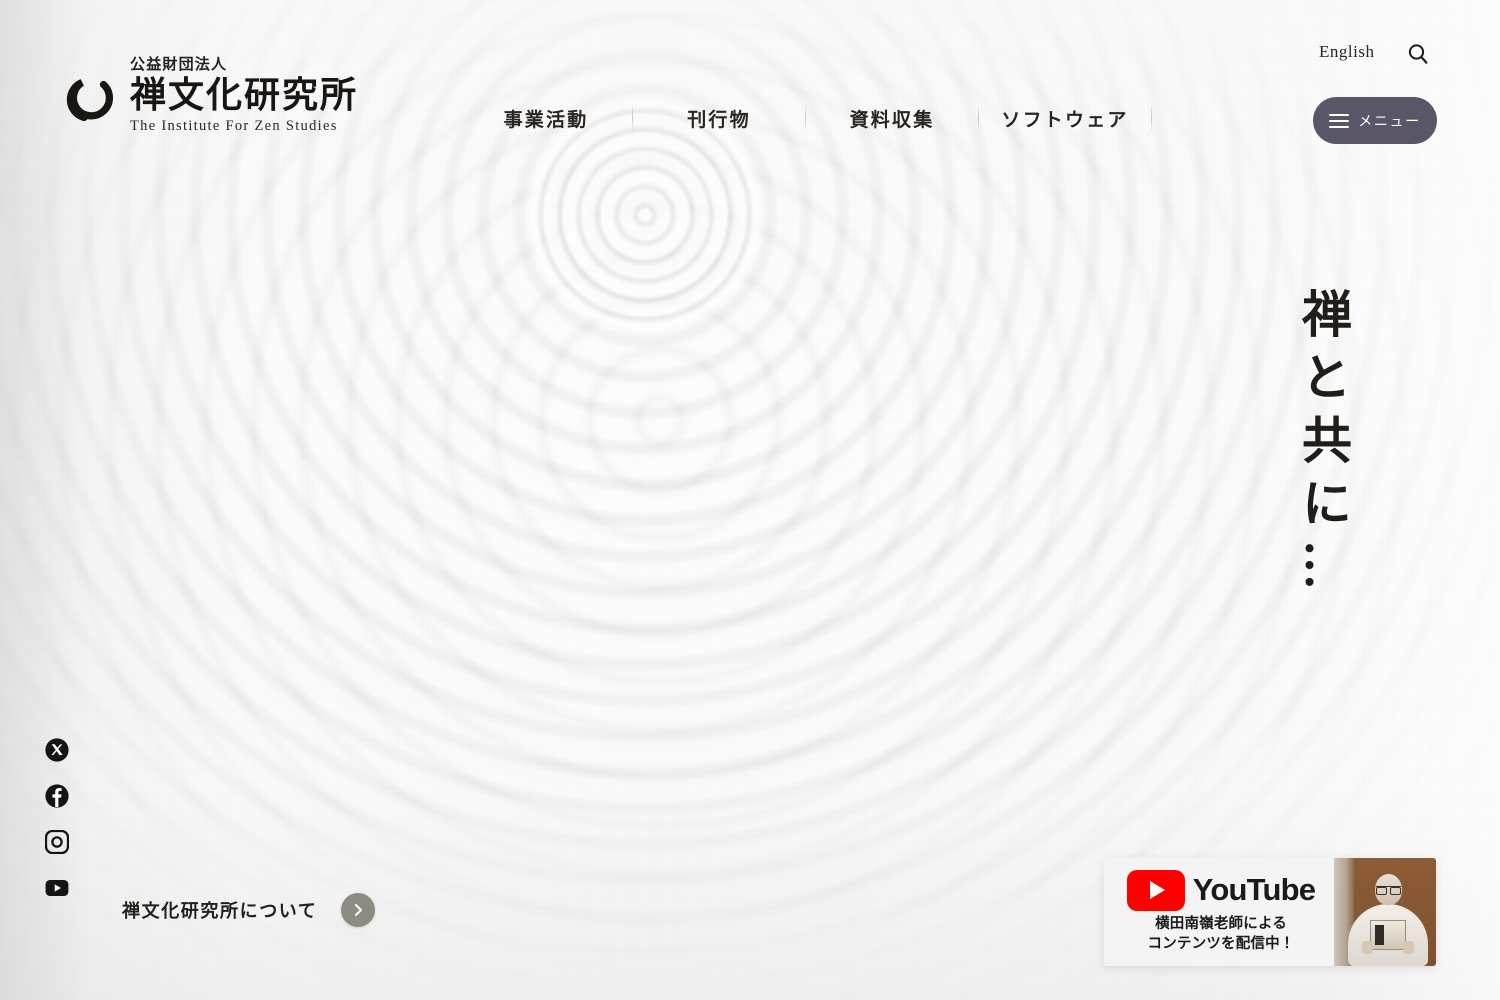 The height and width of the screenshot is (1000, 1500). I want to click on enso-circle-icon, so click(90, 98).